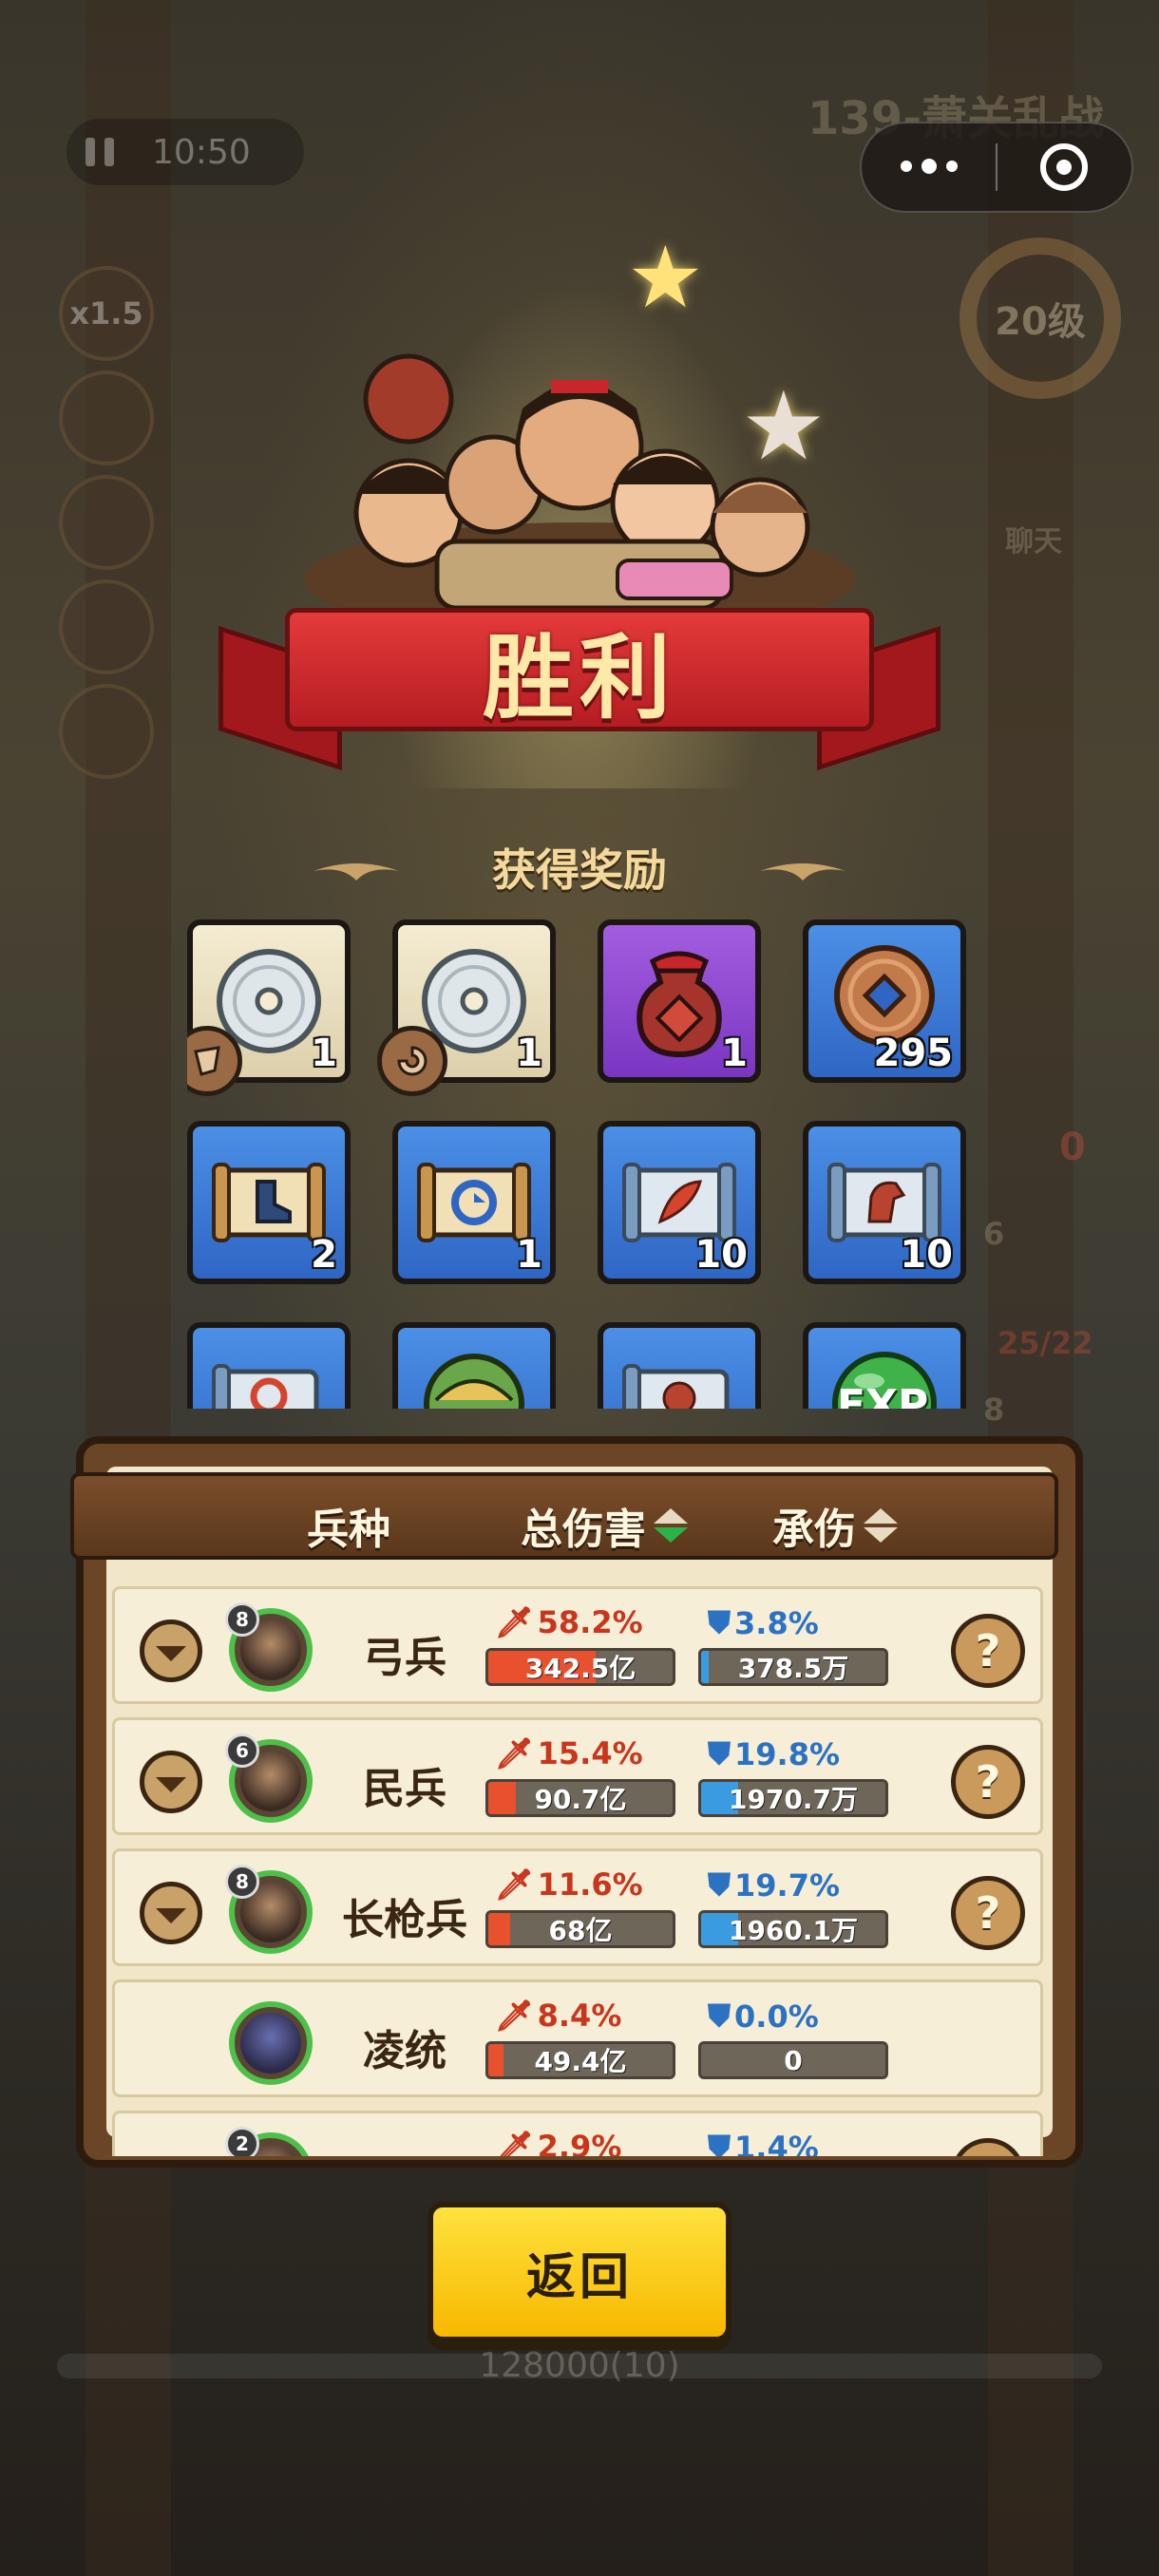  Describe the element at coordinates (569, 1622) in the screenshot. I see `damage-percent: 🗡 58.2%` at that location.